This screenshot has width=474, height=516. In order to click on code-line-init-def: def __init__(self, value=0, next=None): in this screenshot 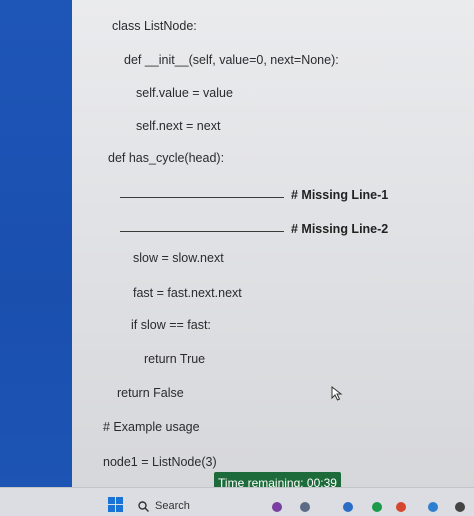, I will do `click(231, 60)`.